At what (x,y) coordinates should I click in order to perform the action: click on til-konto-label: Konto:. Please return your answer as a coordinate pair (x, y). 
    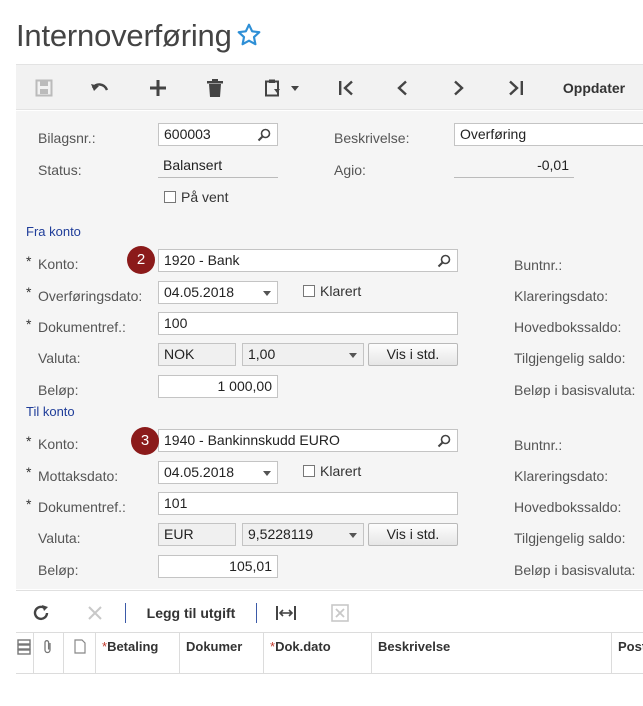
    Looking at the image, I should click on (58, 444).